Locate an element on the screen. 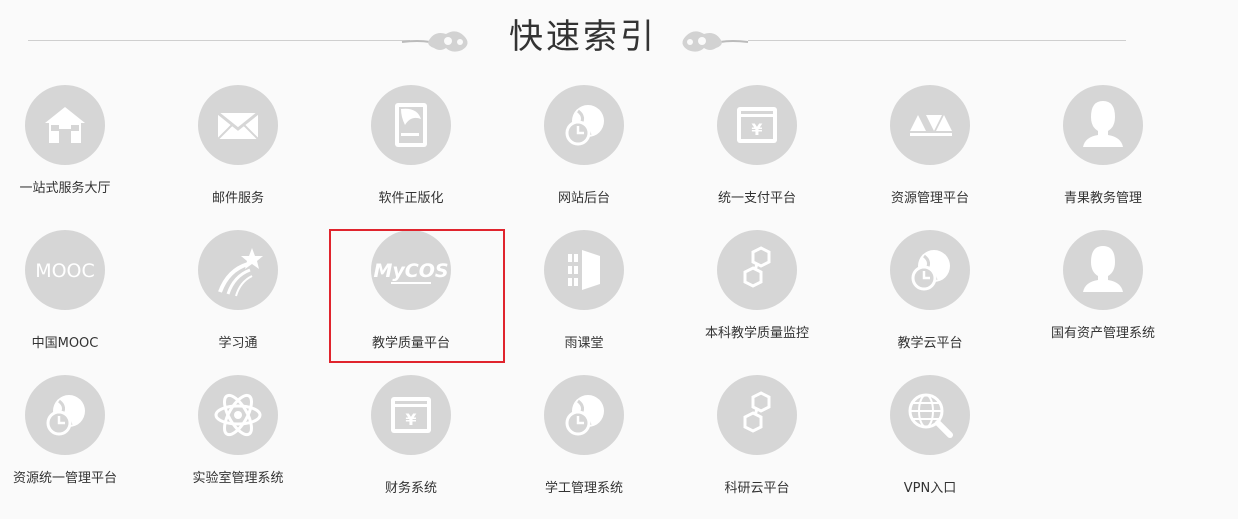  quick-link-item: 网站后台 is located at coordinates (584, 155).